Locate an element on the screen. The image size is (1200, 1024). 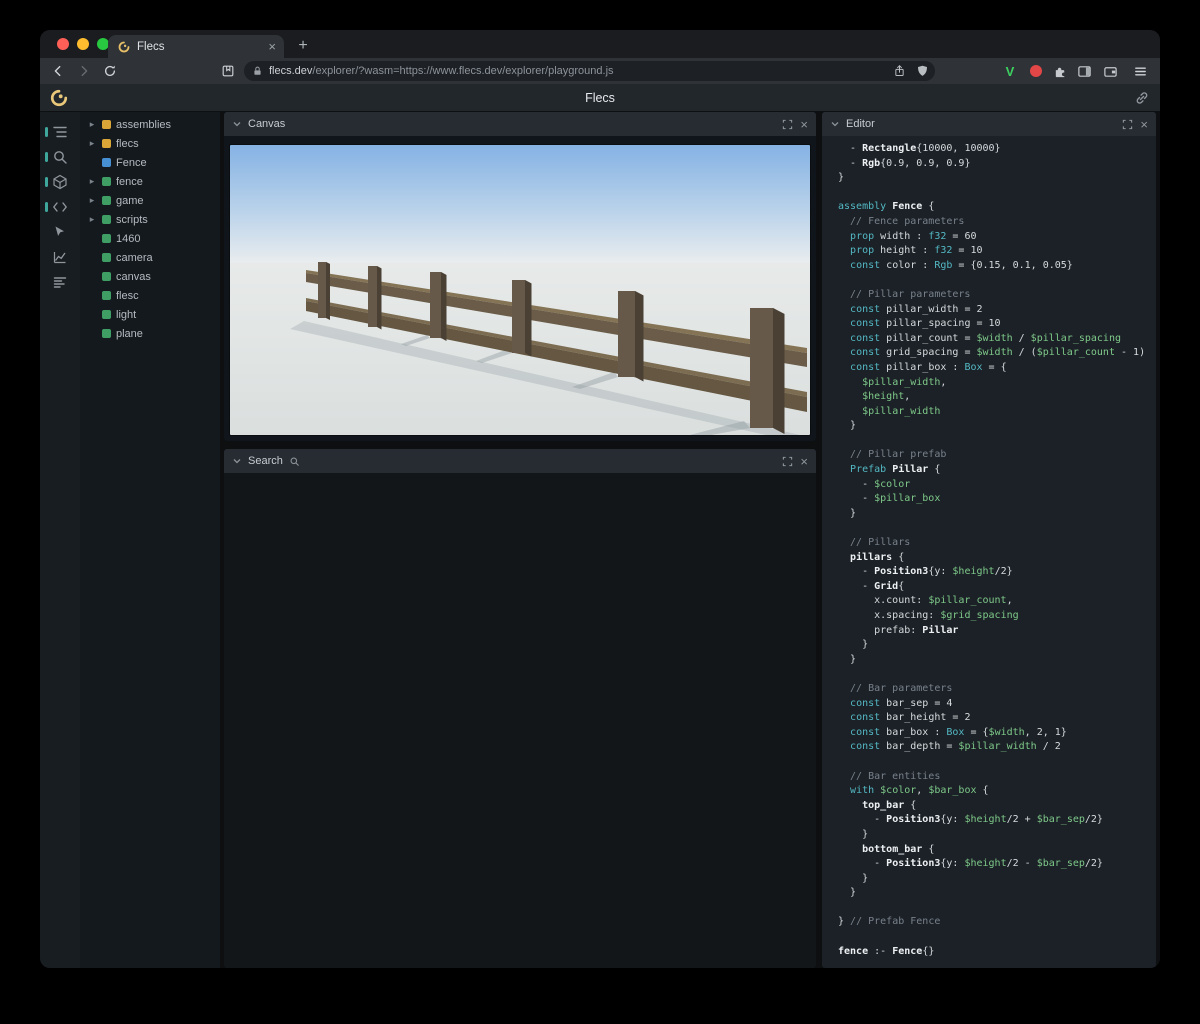
tree-item: canvas is located at coordinates (150, 276).